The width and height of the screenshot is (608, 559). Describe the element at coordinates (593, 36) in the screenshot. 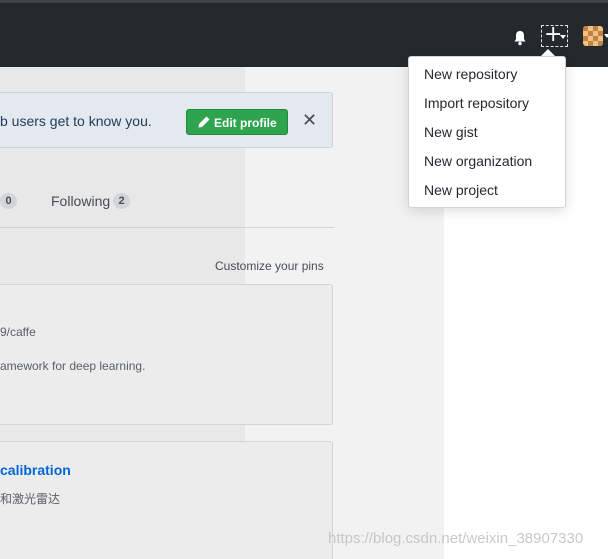

I see `user-avatar` at that location.